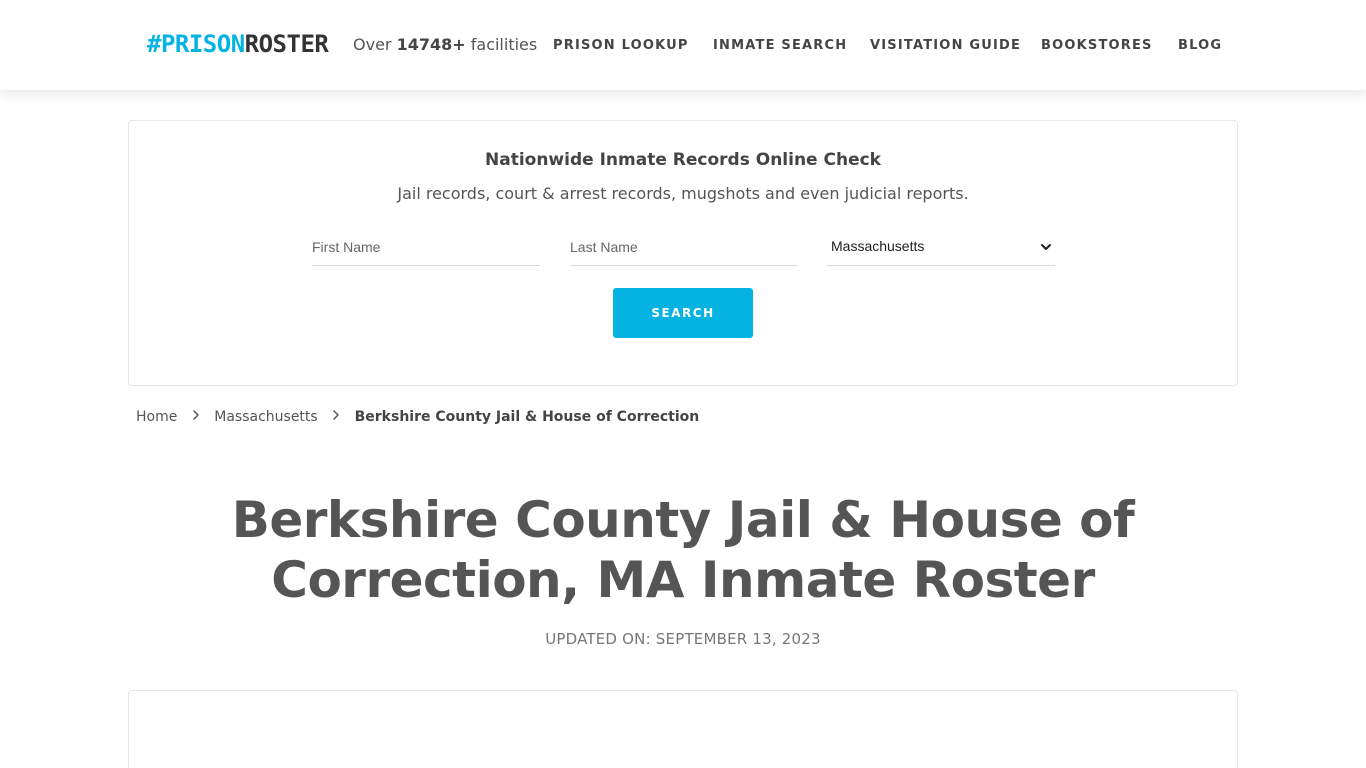 The width and height of the screenshot is (1366, 768). Describe the element at coordinates (286, 44) in the screenshot. I see `logo-roster: ROSTER` at that location.